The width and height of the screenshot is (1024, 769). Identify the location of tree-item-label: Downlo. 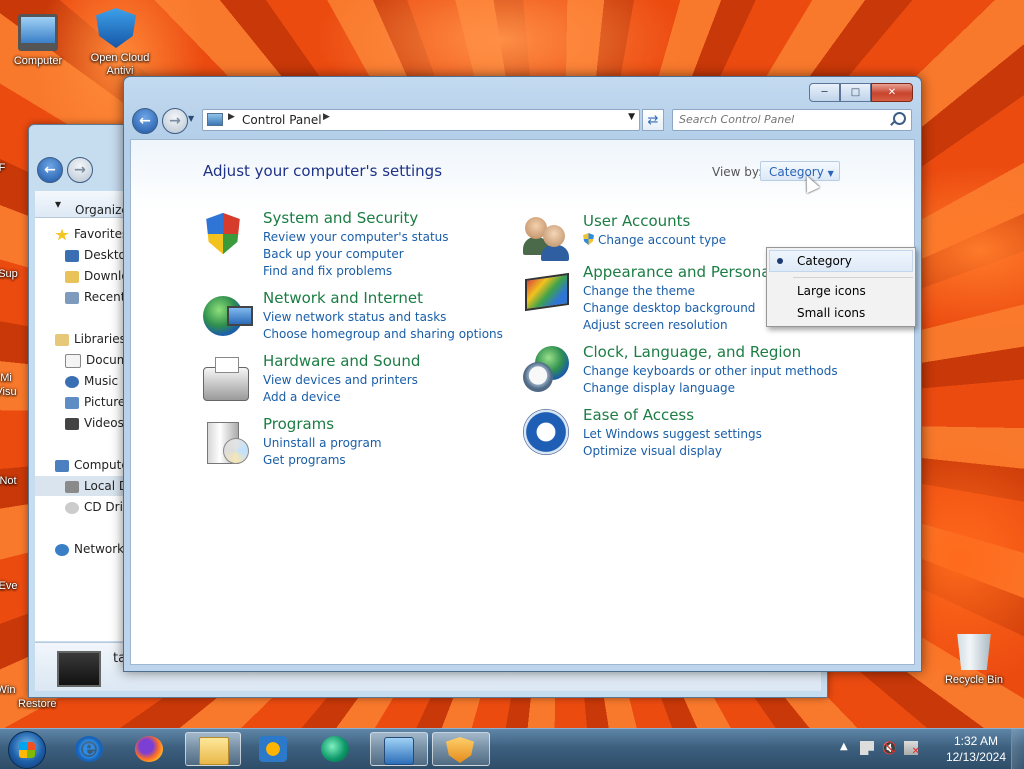
(103, 276).